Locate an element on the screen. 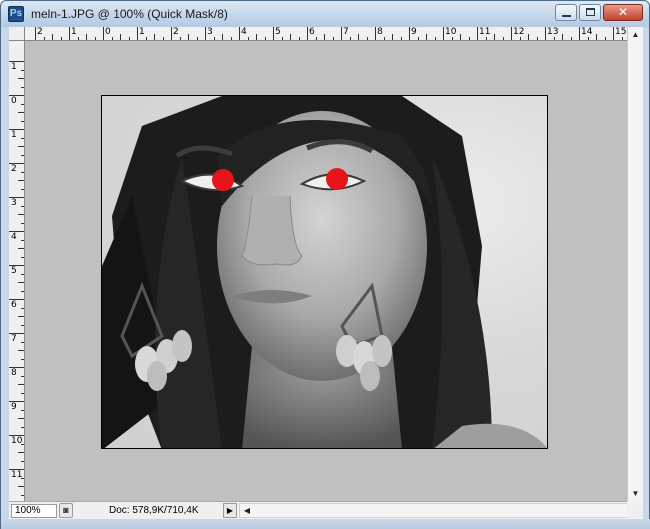  zoom-level-field: 100% is located at coordinates (34, 511).